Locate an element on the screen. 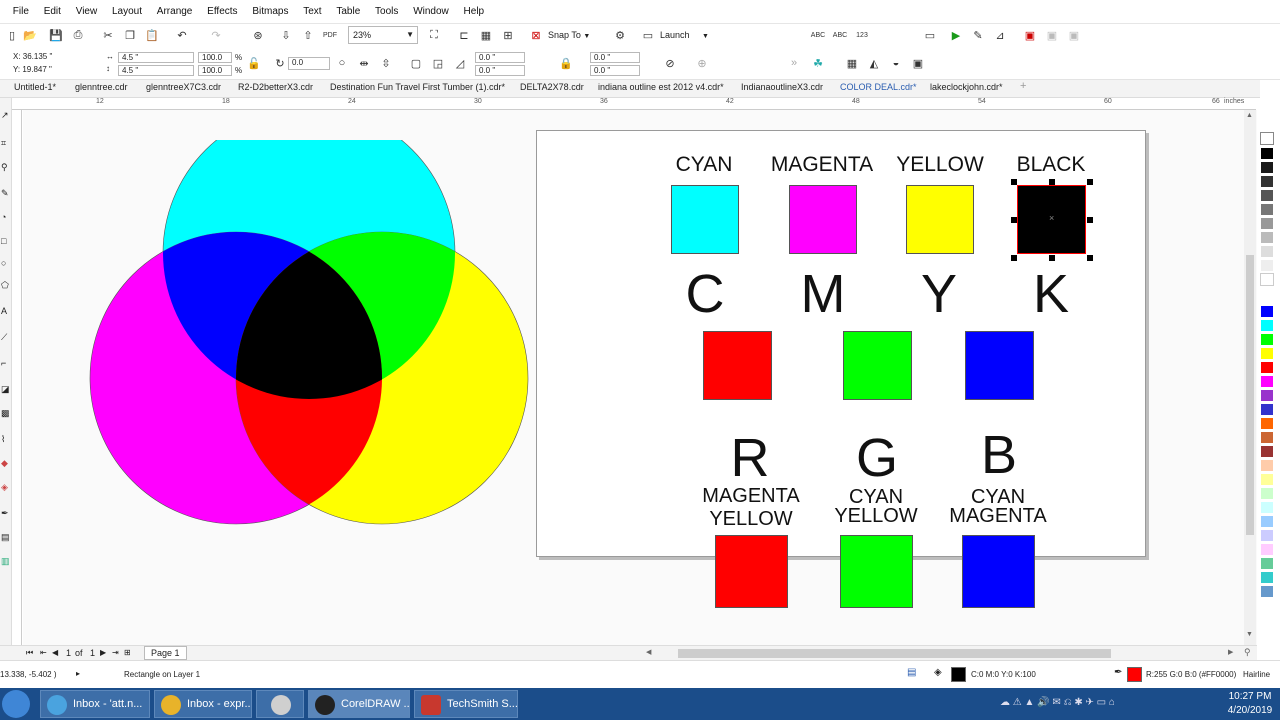 This screenshot has width=1280, height=720. record-icon: ▣ is located at coordinates (1030, 35).